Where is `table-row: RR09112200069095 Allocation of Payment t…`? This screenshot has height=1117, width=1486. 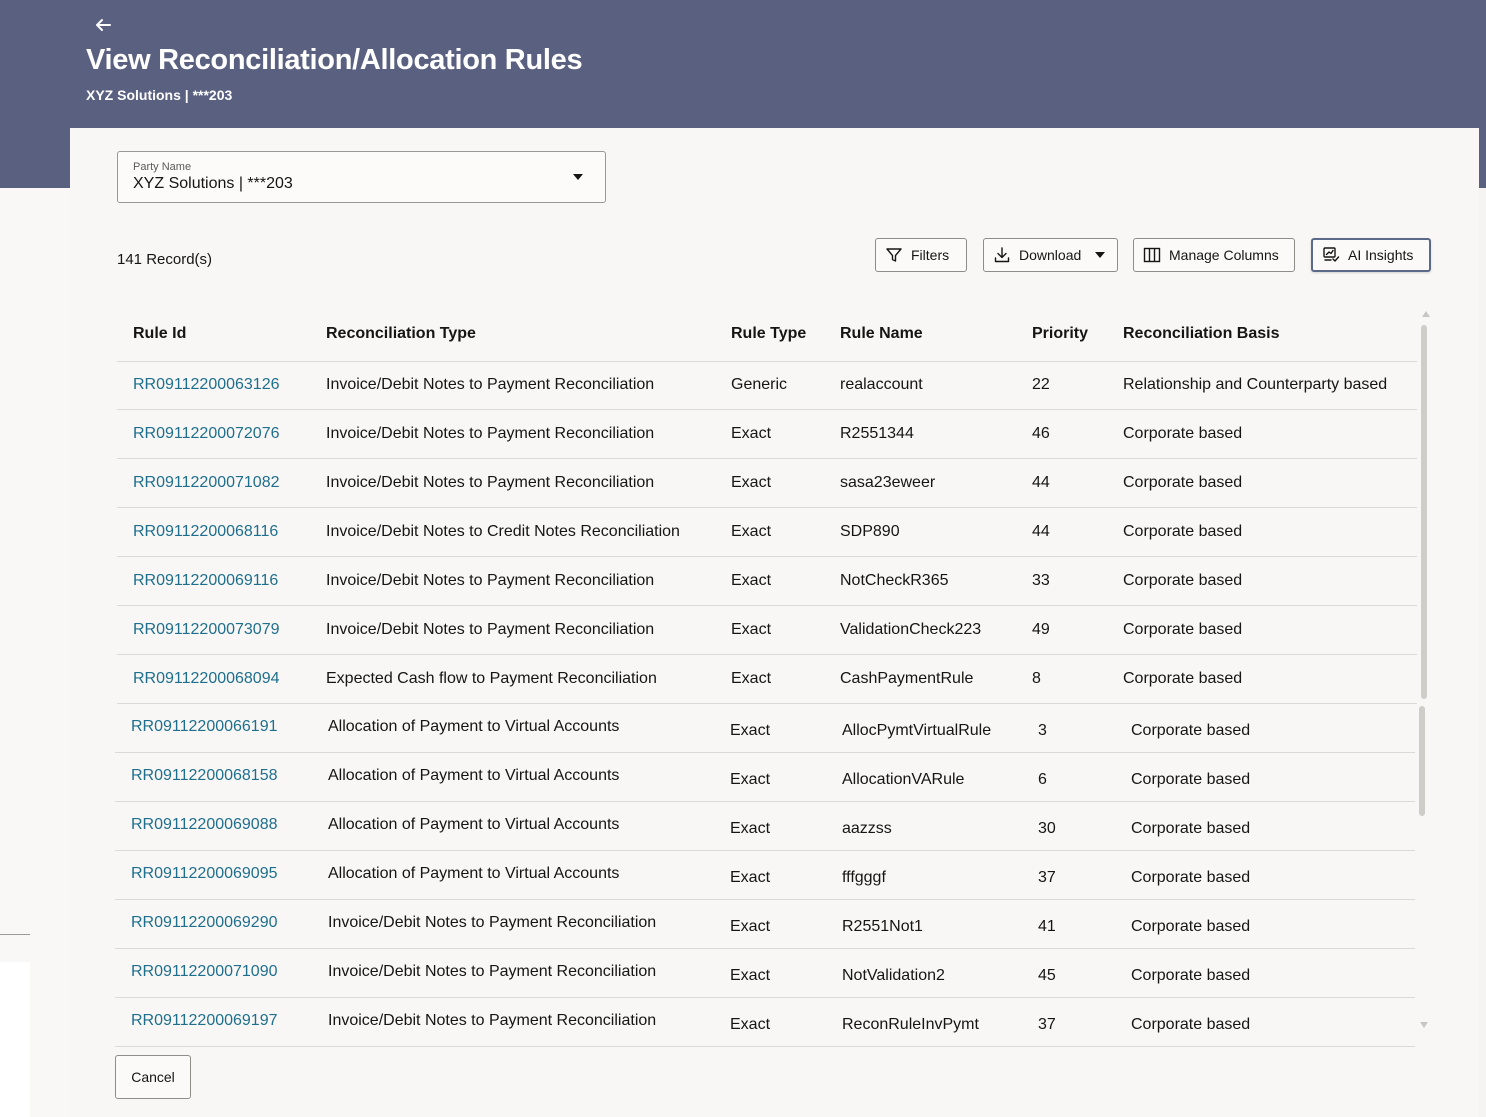 table-row: RR09112200069095 Allocation of Payment t… is located at coordinates (765, 875).